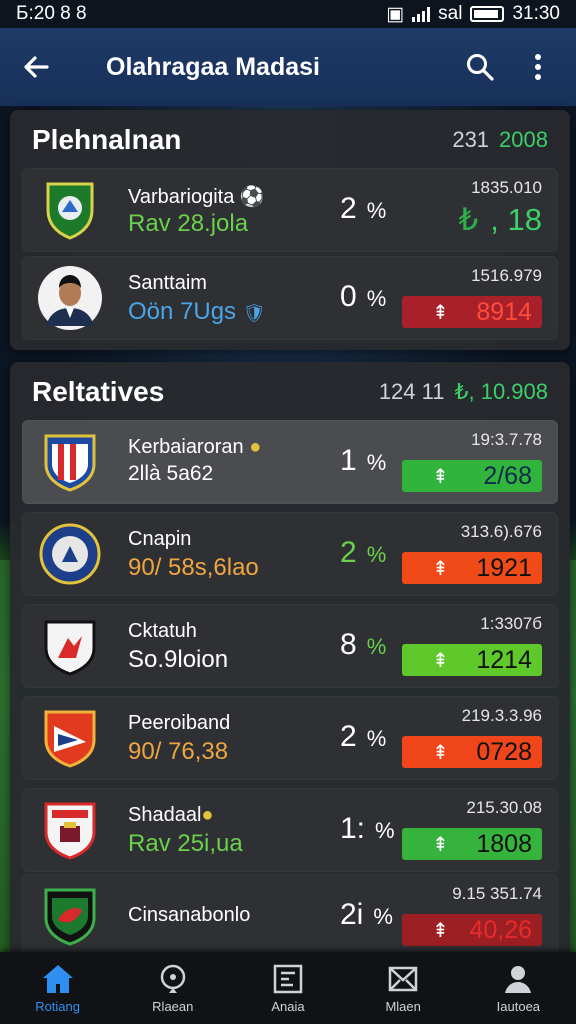  Describe the element at coordinates (178, 751) in the screenshot. I see `item-sub: 90/ 76,38` at that location.